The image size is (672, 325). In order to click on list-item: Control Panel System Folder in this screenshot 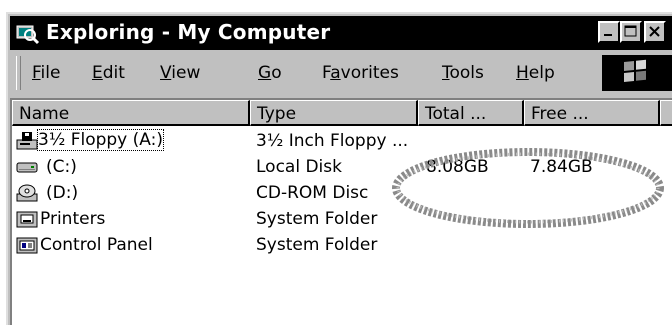, I will do `click(342, 245)`.